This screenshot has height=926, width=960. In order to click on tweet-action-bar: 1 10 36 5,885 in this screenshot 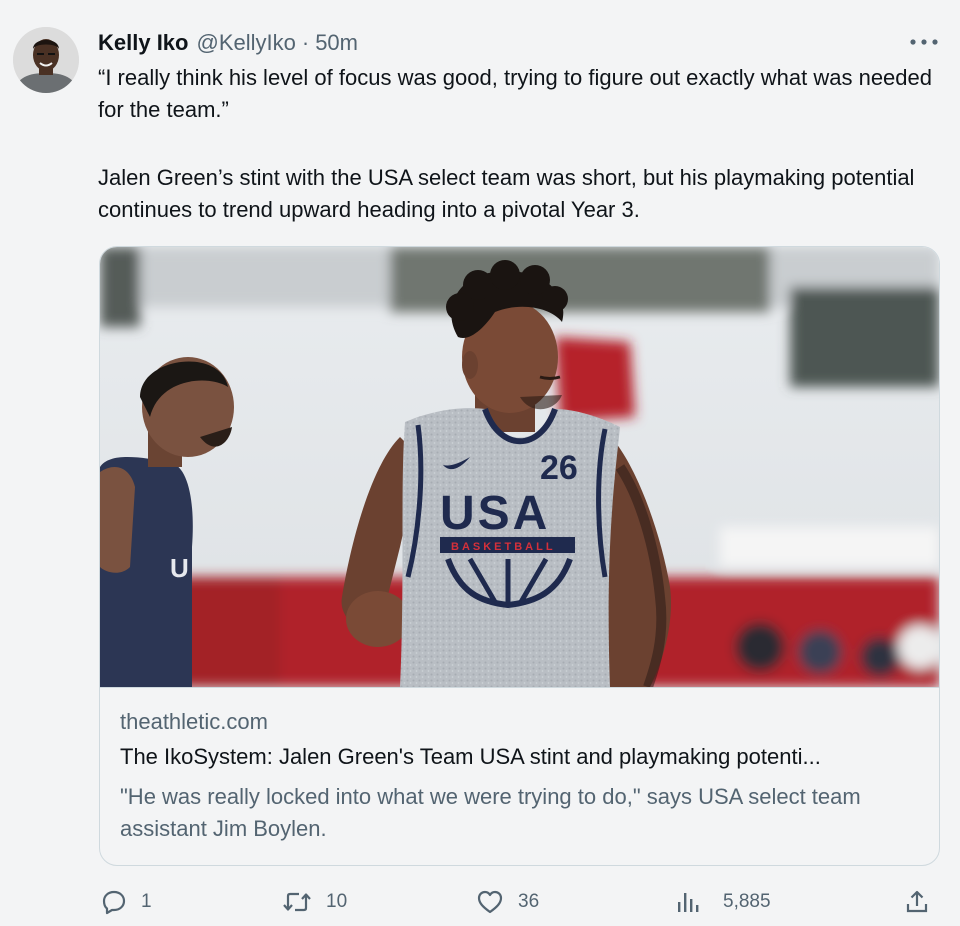, I will do `click(480, 902)`.